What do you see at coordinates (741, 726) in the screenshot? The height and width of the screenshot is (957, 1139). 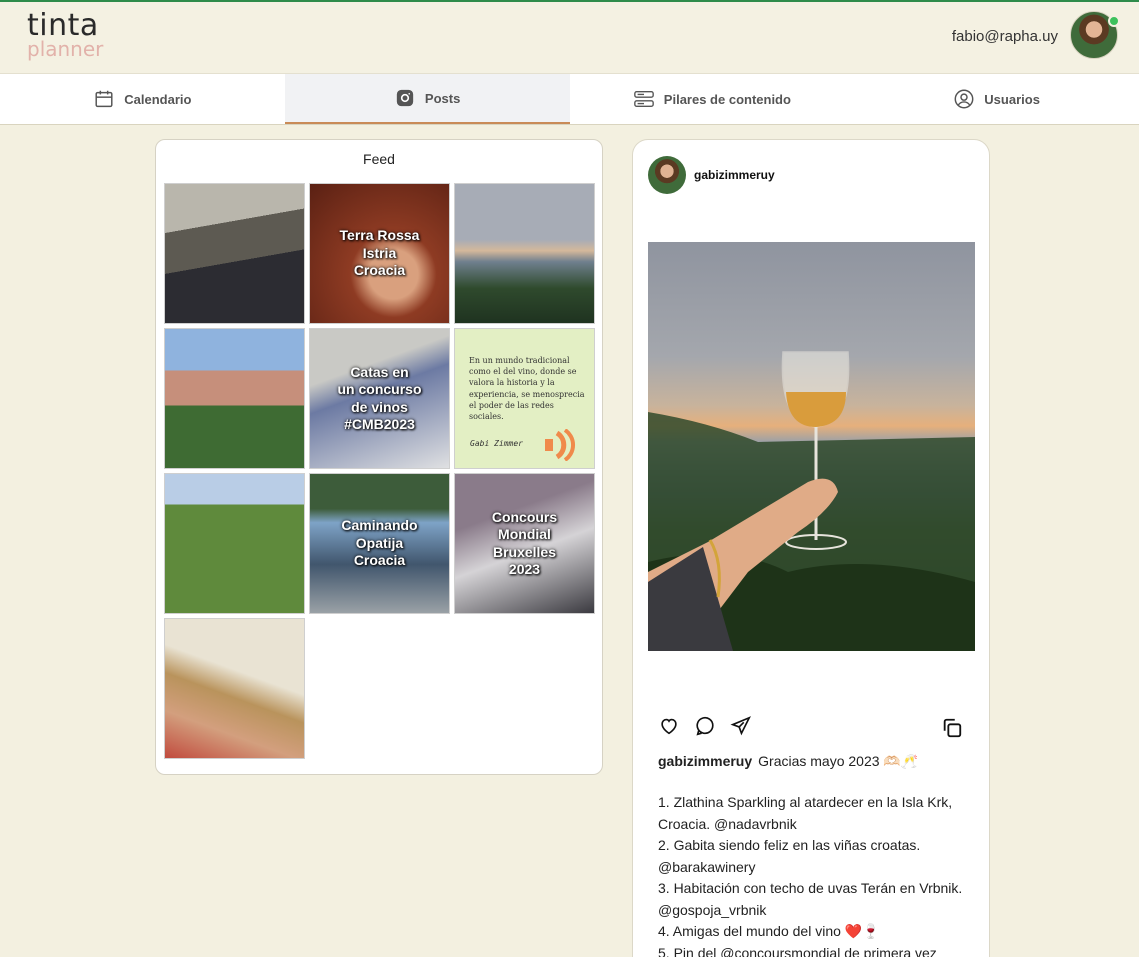 I see `share-icon` at bounding box center [741, 726].